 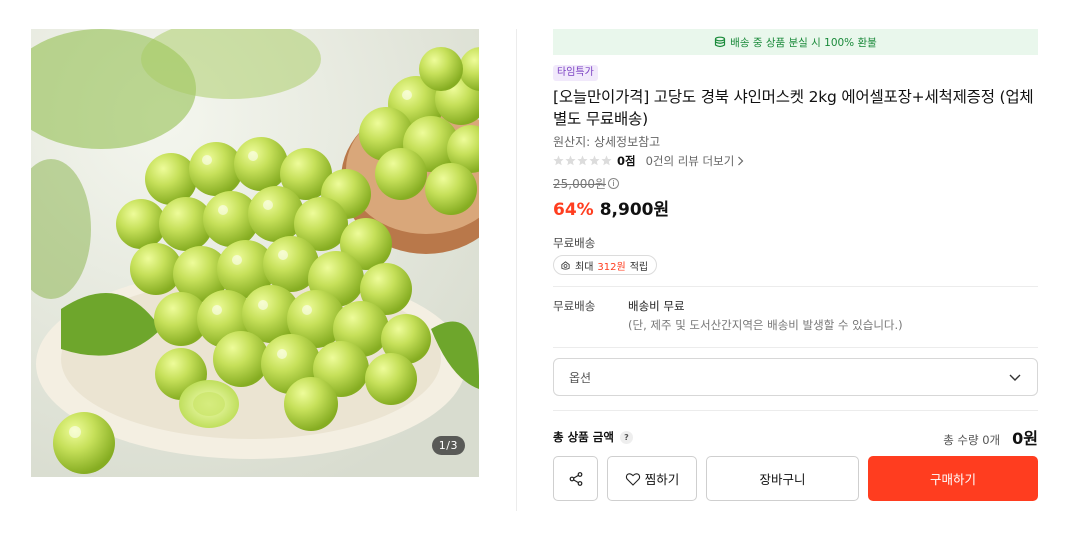 I want to click on points-amount: 312원, so click(x=611, y=267).